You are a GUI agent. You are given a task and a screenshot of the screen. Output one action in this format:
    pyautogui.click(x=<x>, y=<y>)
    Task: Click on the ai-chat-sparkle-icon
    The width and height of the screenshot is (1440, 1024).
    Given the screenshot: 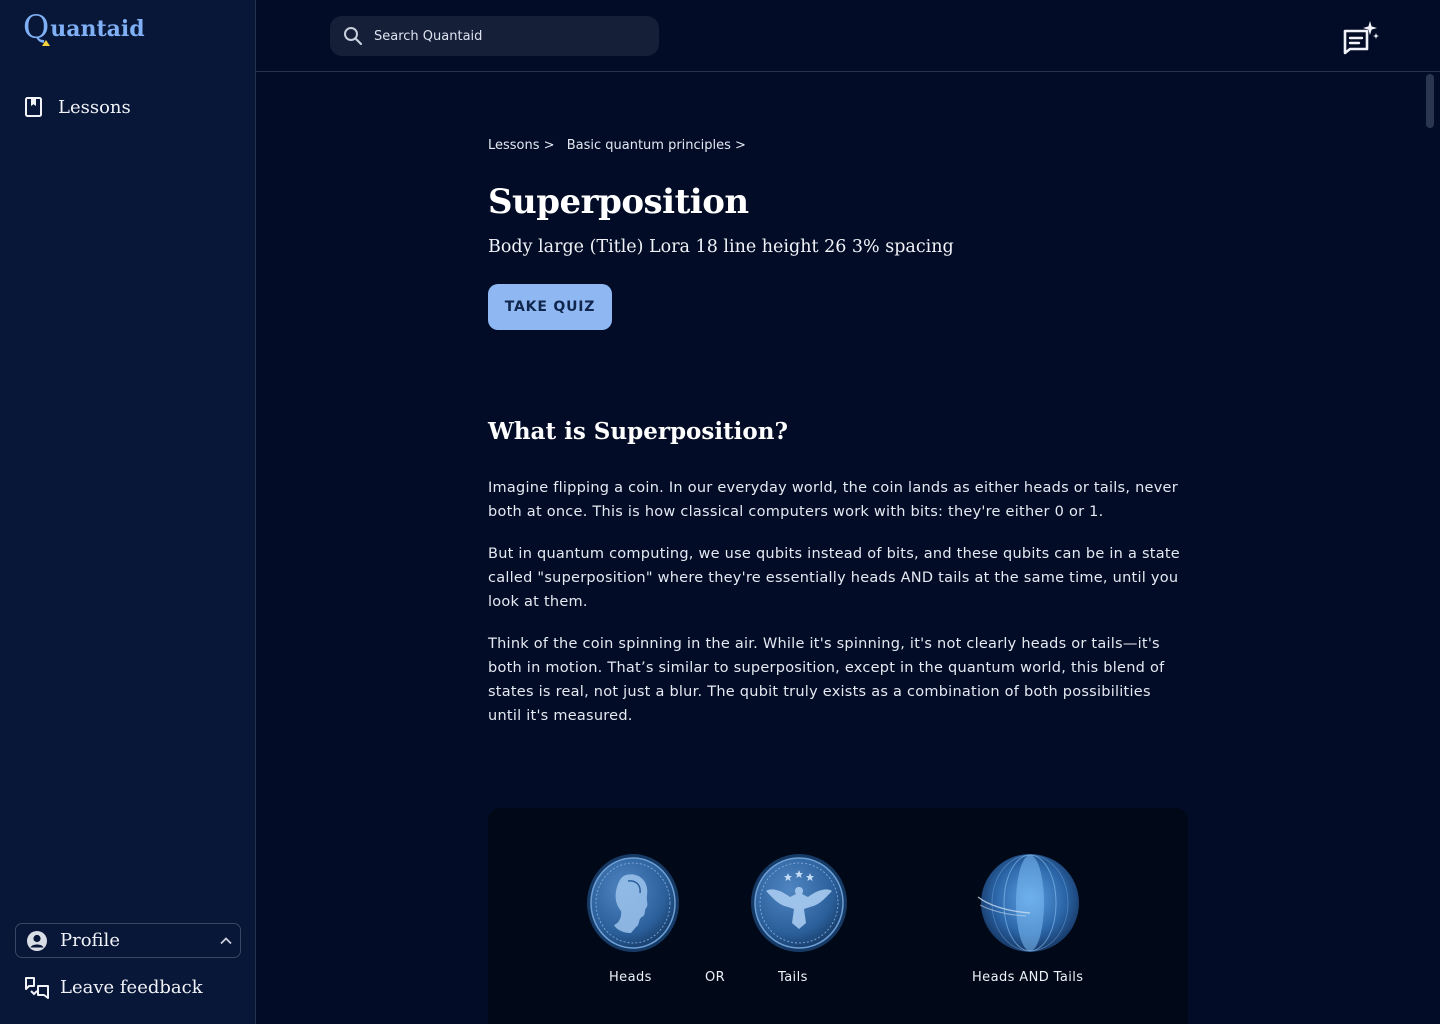 What is the action you would take?
    pyautogui.click(x=1361, y=38)
    